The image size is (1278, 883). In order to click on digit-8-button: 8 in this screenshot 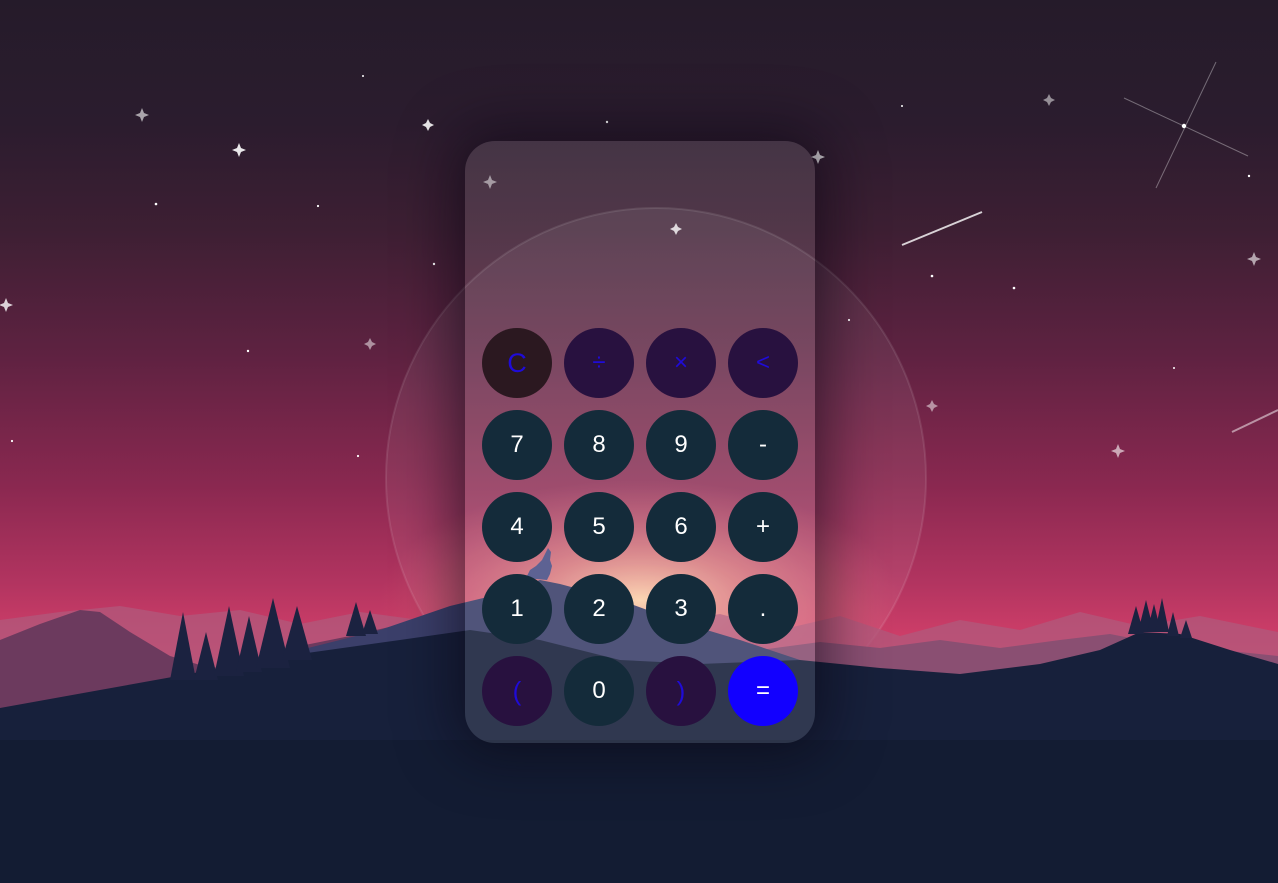, I will do `click(599, 445)`.